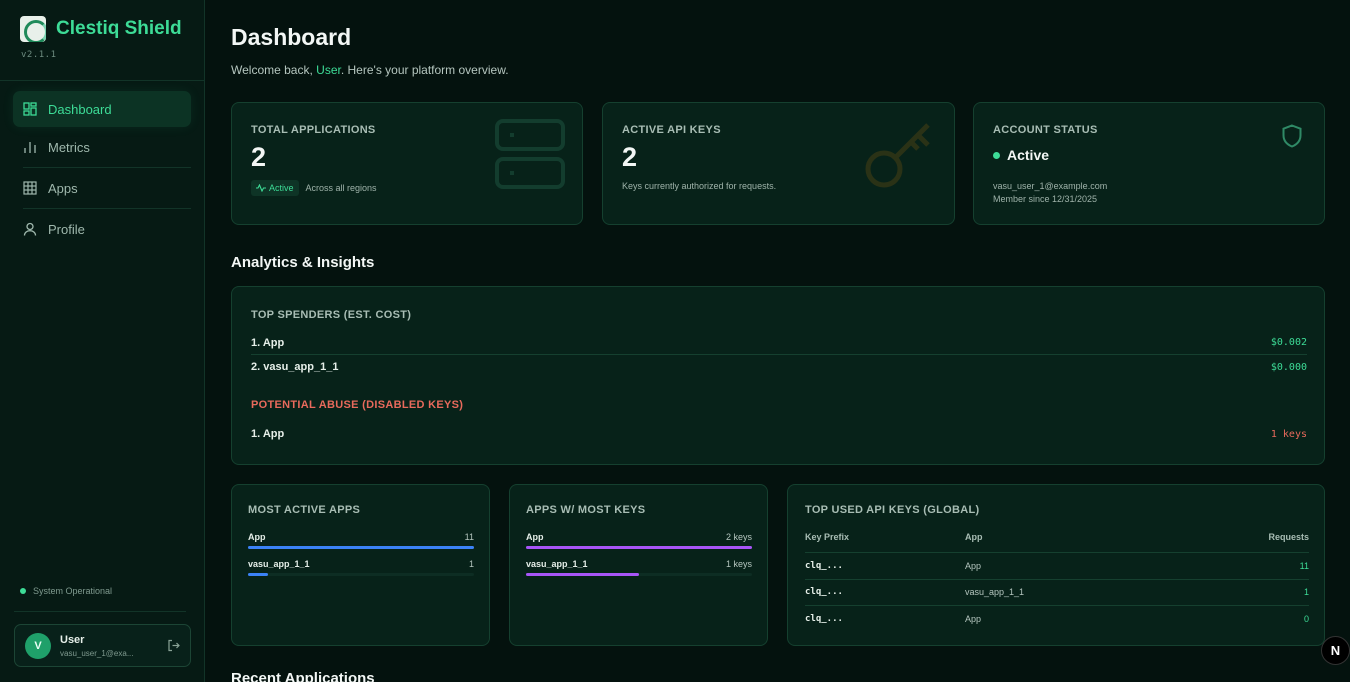 The height and width of the screenshot is (682, 1350). I want to click on user-icon, so click(30, 229).